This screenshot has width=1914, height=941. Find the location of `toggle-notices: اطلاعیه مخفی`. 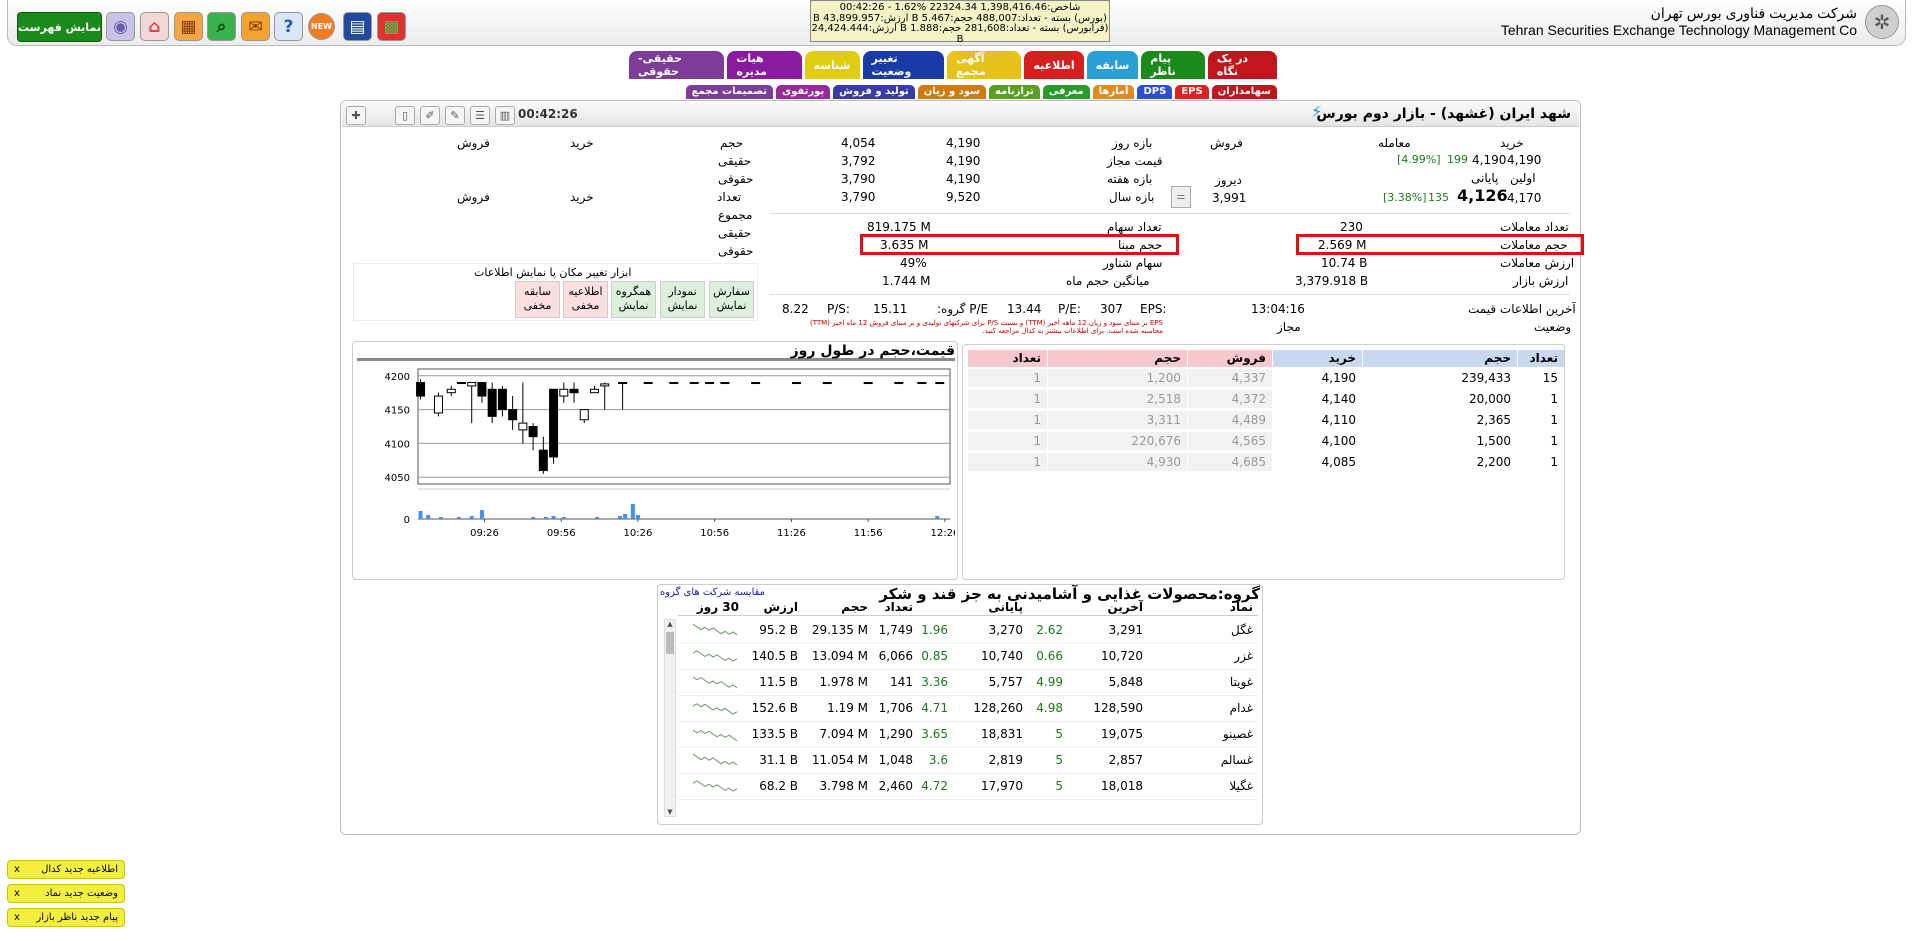

toggle-notices: اطلاعیه مخفی is located at coordinates (585, 299).